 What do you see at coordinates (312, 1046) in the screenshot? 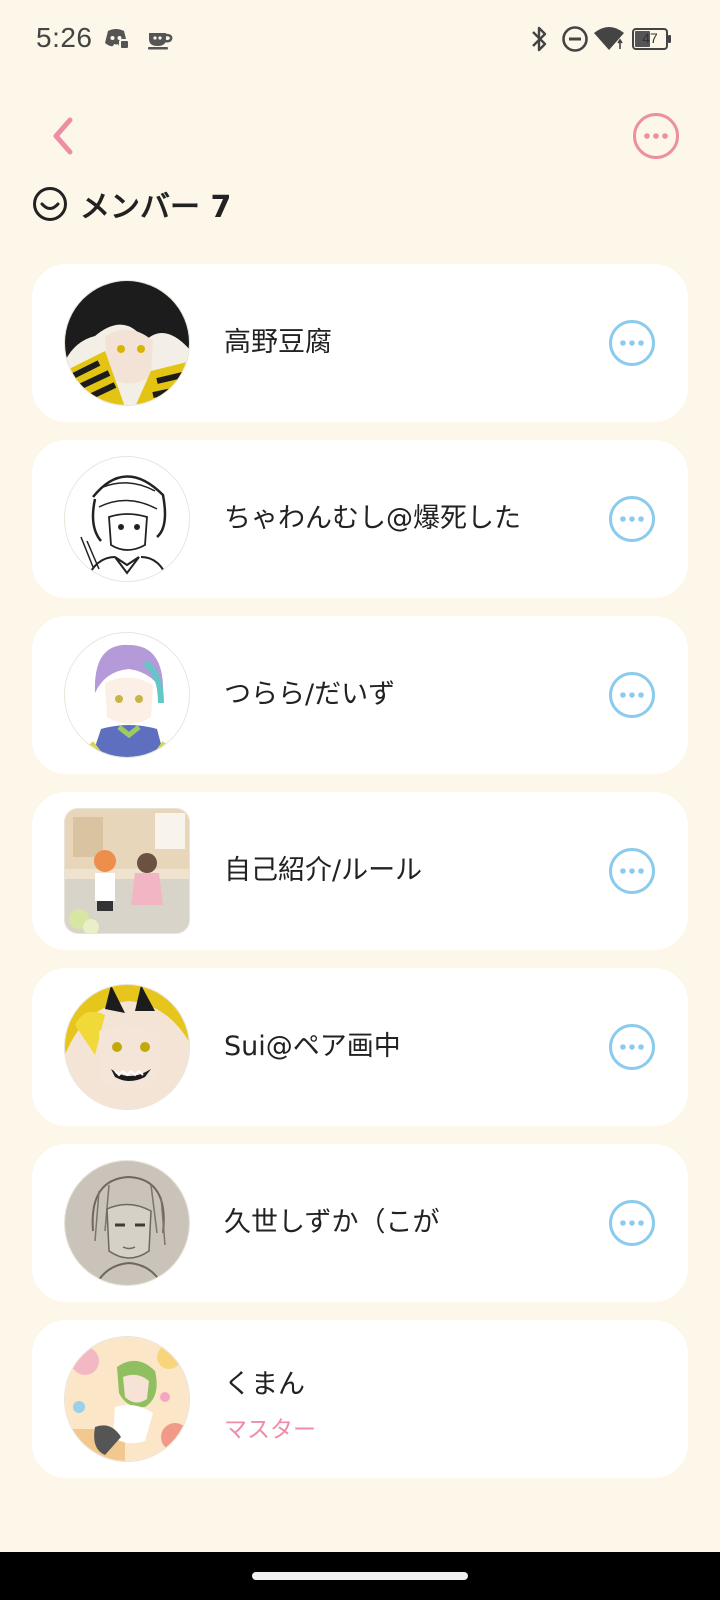
I see `member-name: Sui@ペア画中` at bounding box center [312, 1046].